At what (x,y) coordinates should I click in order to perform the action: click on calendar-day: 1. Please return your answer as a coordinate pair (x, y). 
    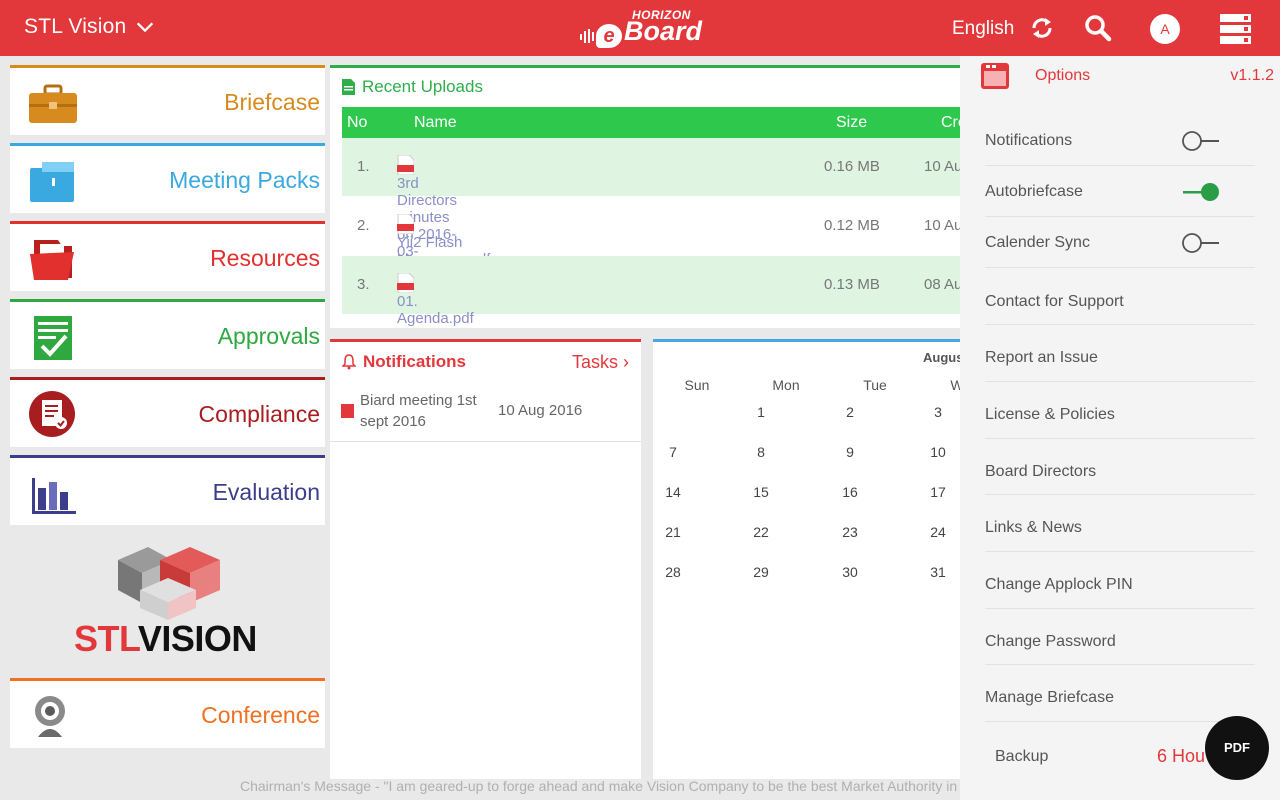
    Looking at the image, I should click on (761, 412).